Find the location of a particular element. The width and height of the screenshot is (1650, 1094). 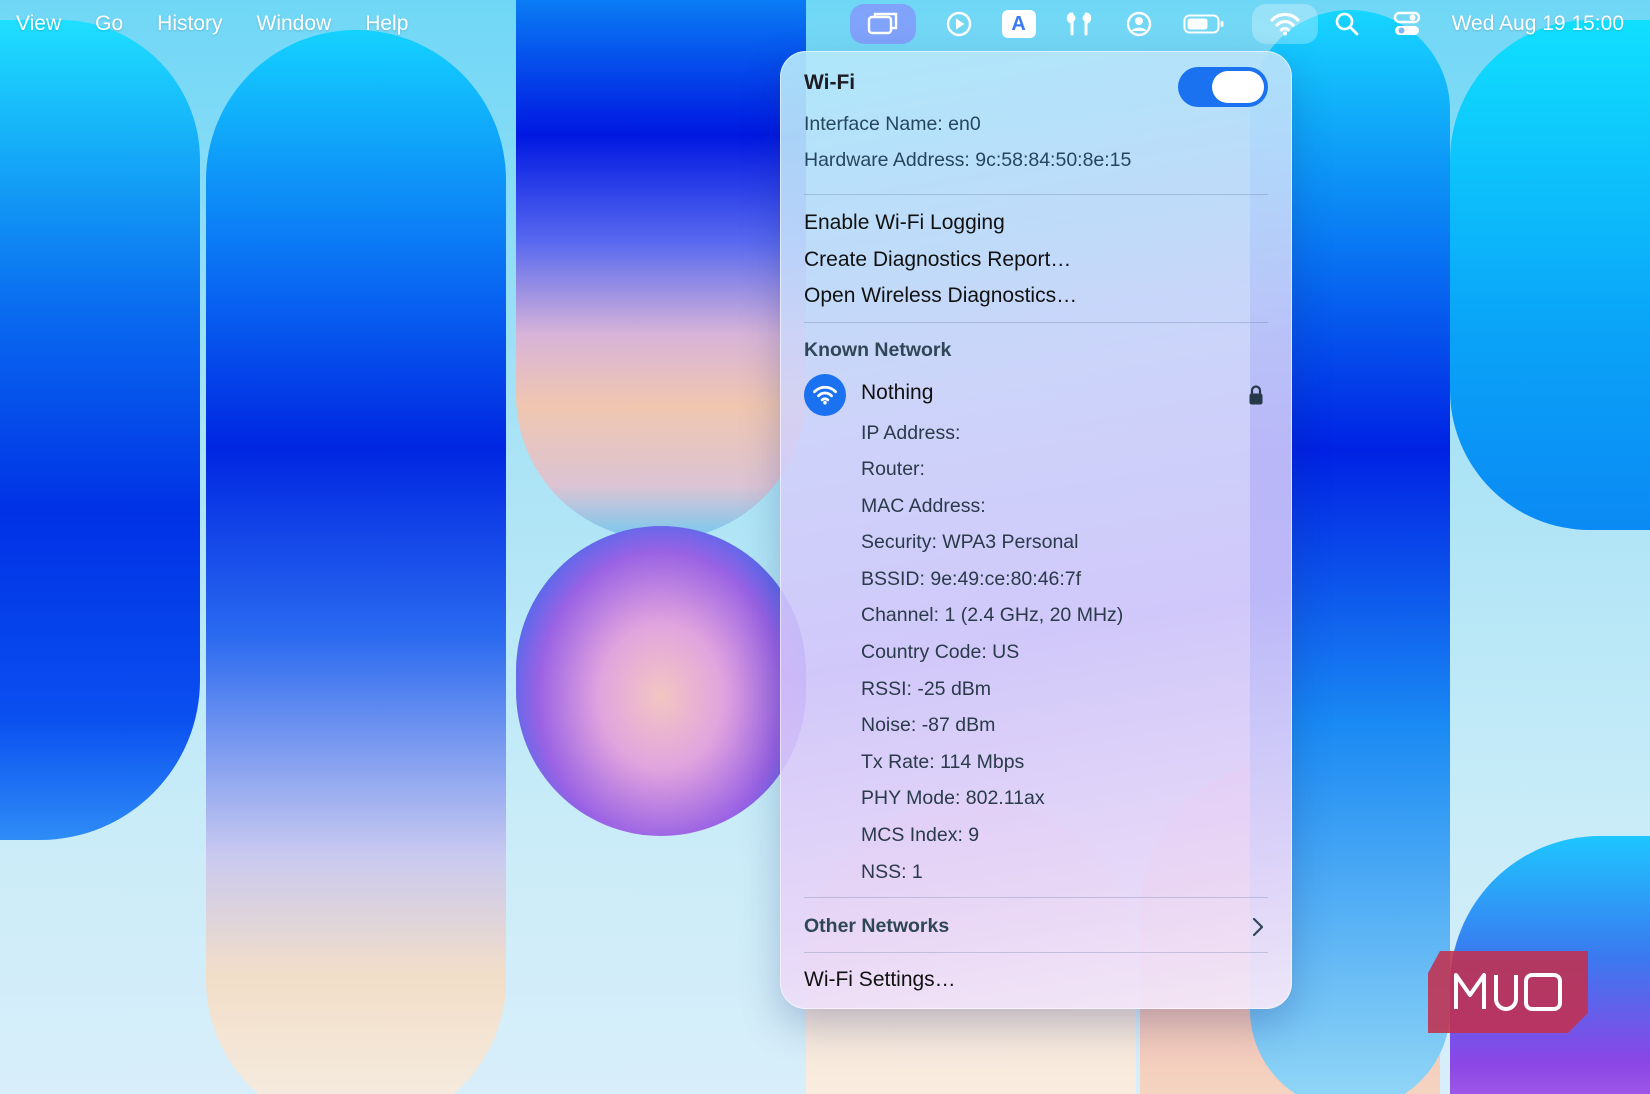

spotlight-search-icon is located at coordinates (1347, 24).